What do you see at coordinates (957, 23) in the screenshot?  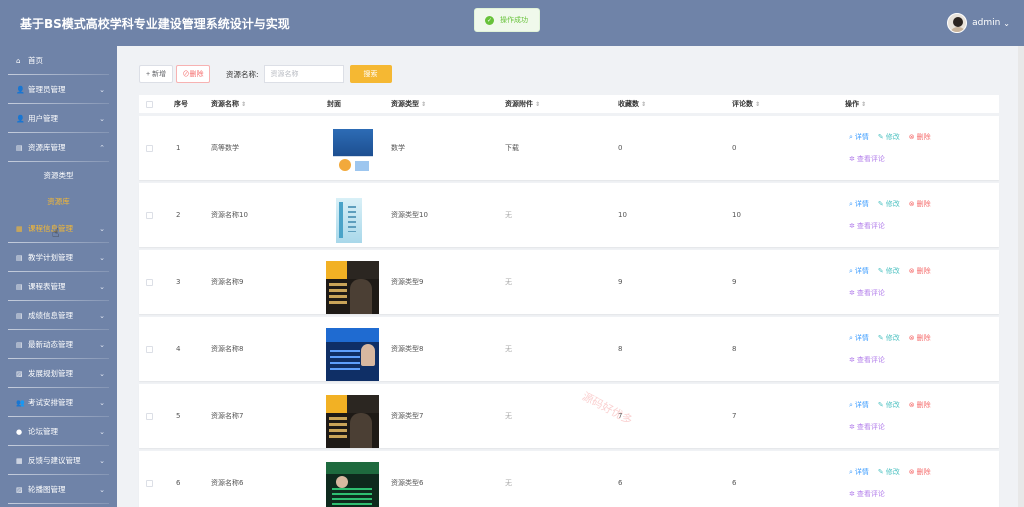 I see `avatar` at bounding box center [957, 23].